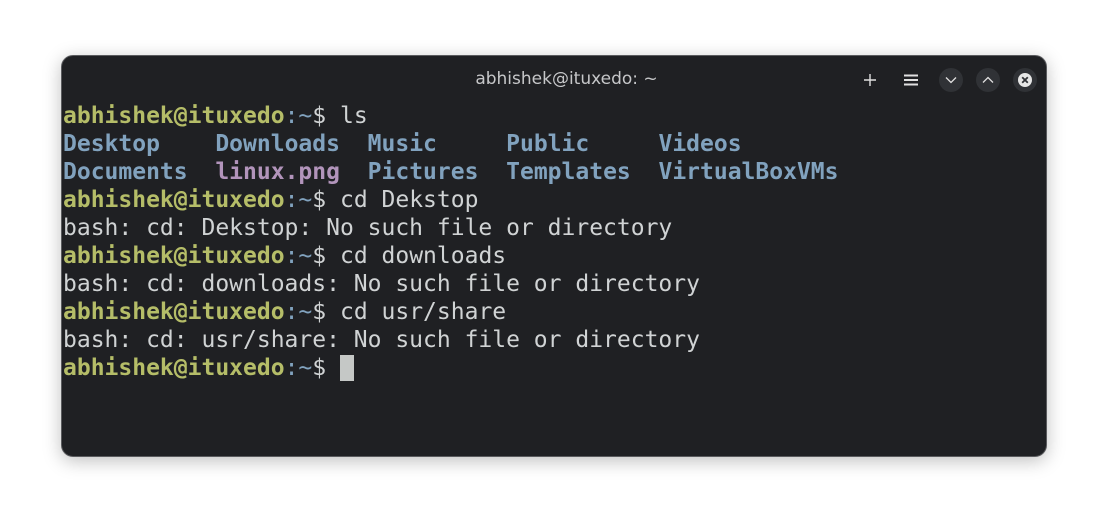  Describe the element at coordinates (582, 144) in the screenshot. I see `directory-entry: Public` at that location.